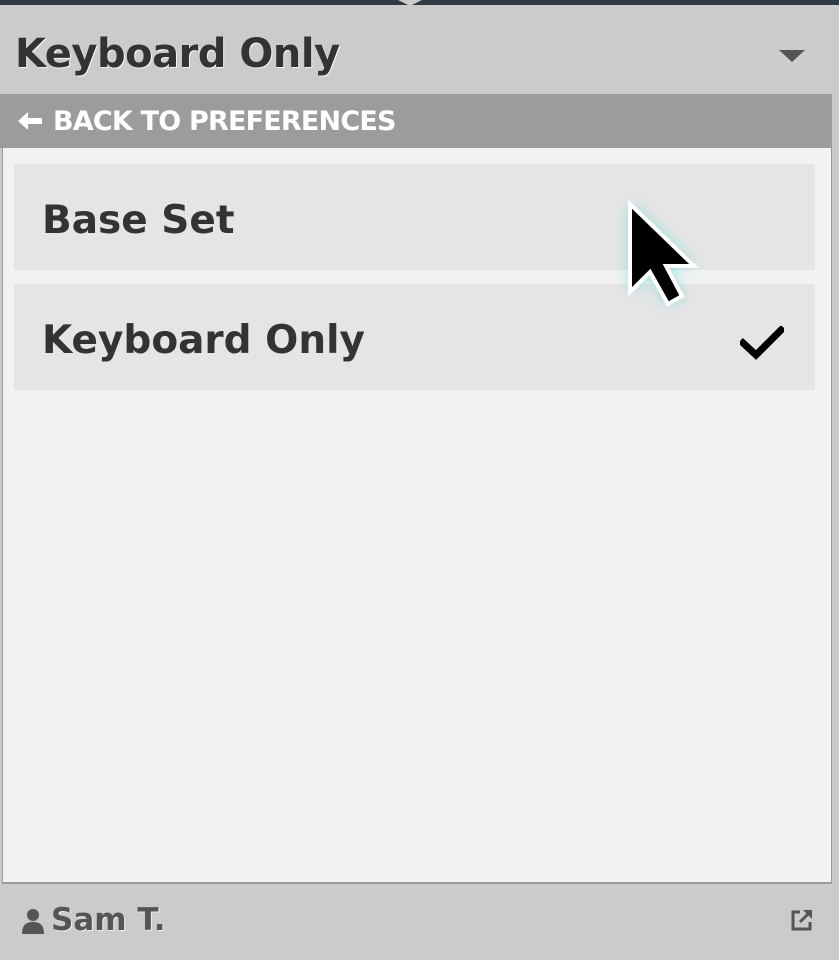 Image resolution: width=839 pixels, height=960 pixels. Describe the element at coordinates (414, 337) in the screenshot. I see `option-keyboard-only: Keyboard Only` at that location.